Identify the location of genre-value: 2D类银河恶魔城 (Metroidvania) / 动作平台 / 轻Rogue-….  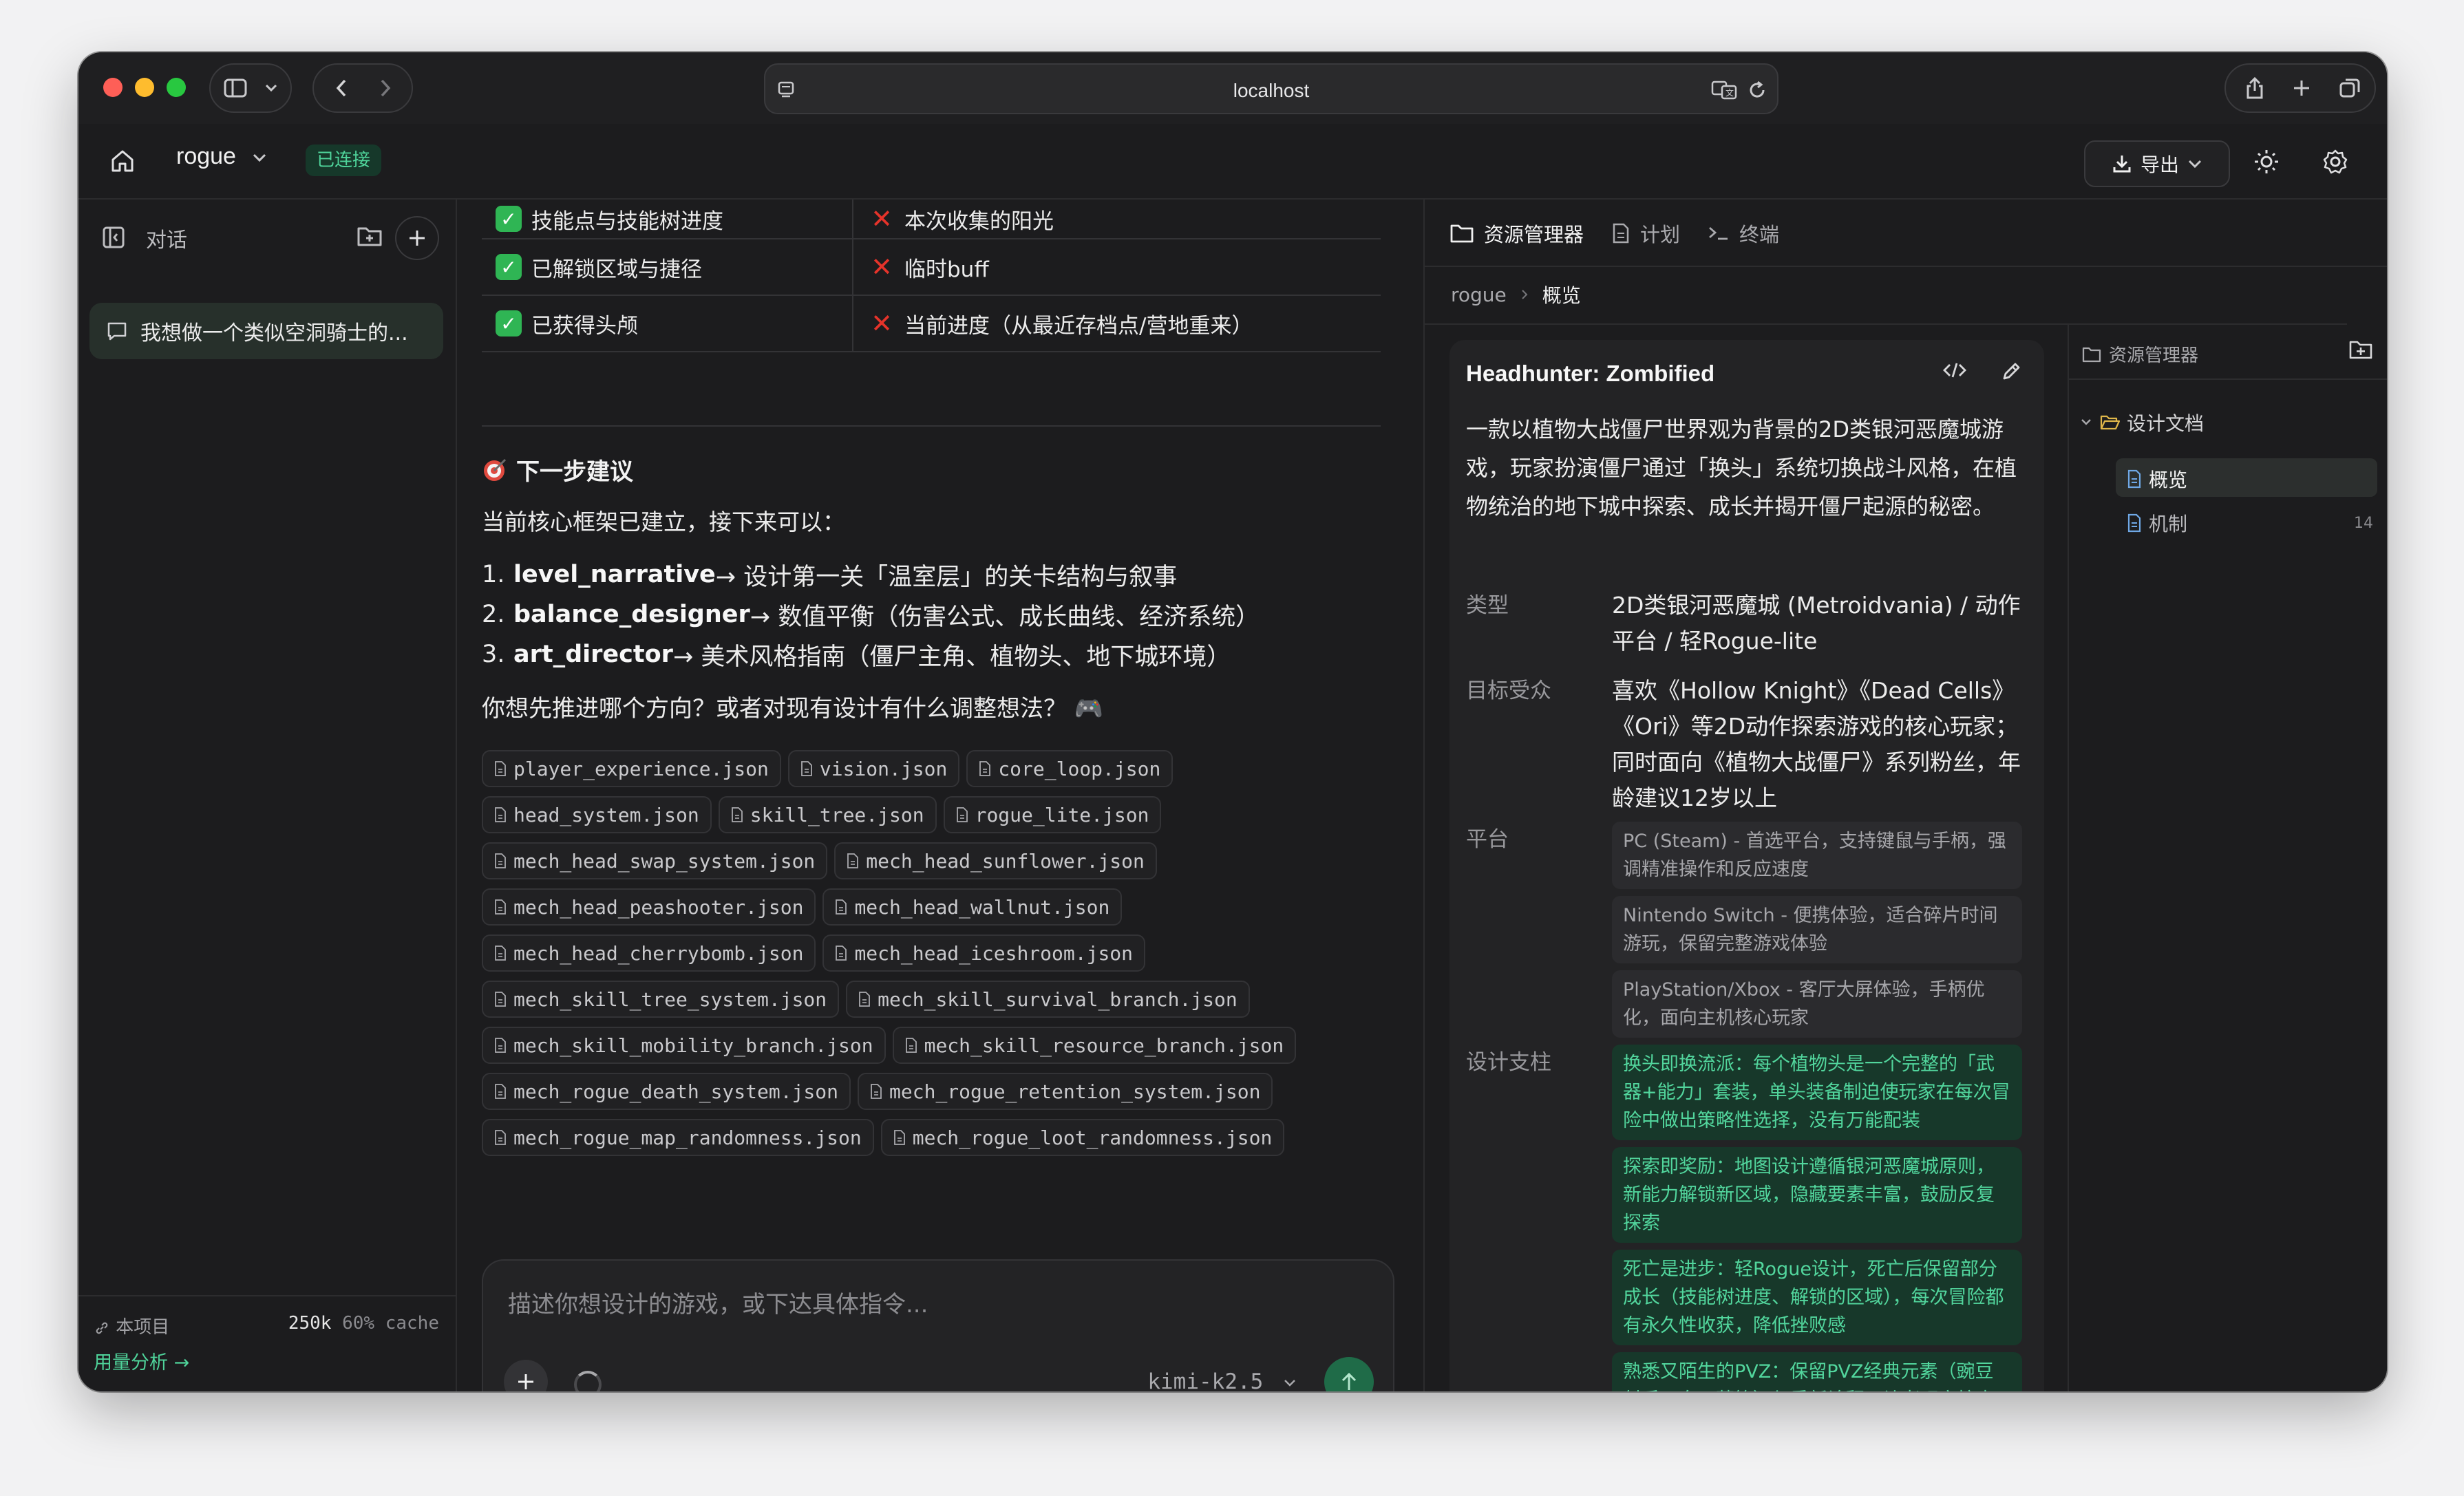
(1816, 623).